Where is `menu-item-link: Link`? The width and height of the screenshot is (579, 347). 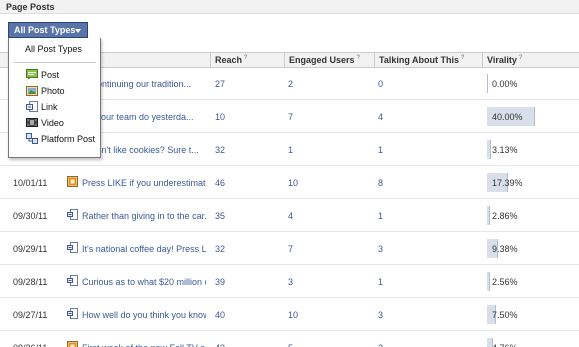
menu-item-link: Link is located at coordinates (54, 107).